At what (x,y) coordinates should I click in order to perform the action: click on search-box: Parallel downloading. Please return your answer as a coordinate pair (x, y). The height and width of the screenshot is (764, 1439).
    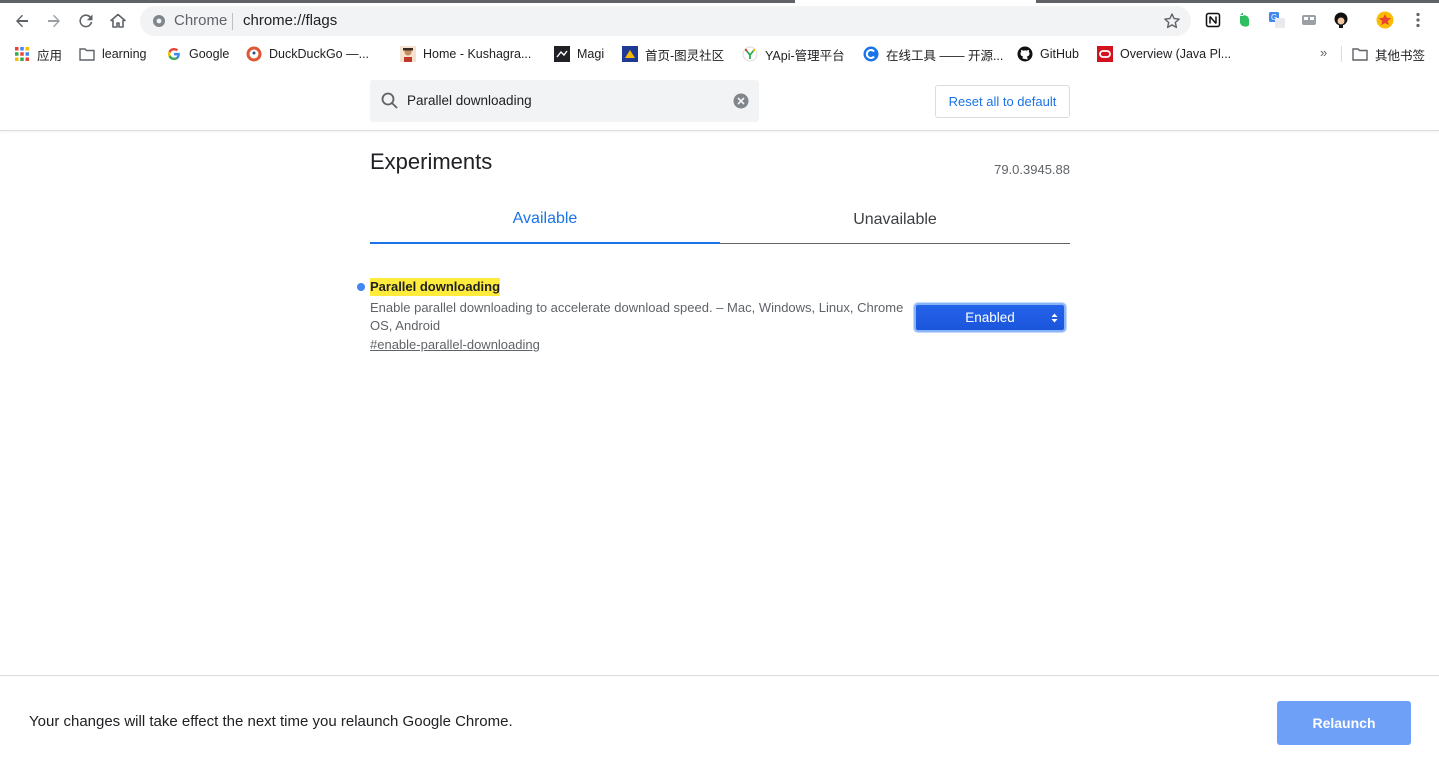
    Looking at the image, I should click on (564, 101).